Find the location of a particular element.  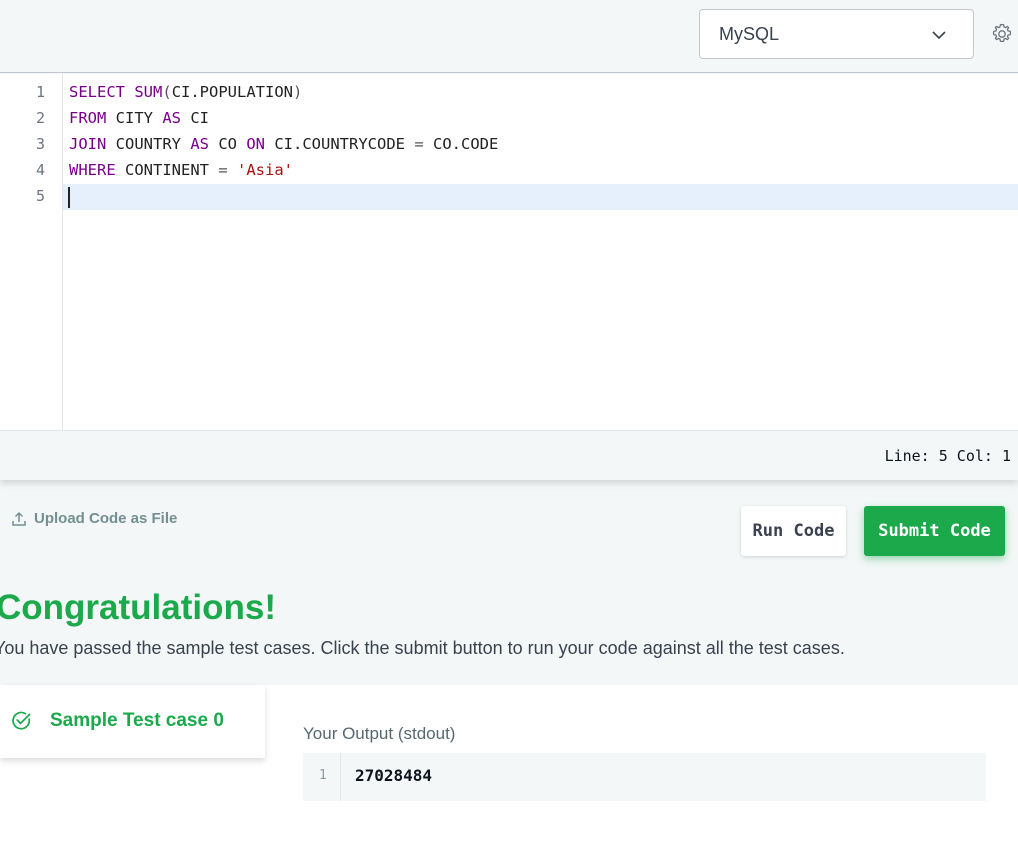

line-number: 5 is located at coordinates (40, 196).